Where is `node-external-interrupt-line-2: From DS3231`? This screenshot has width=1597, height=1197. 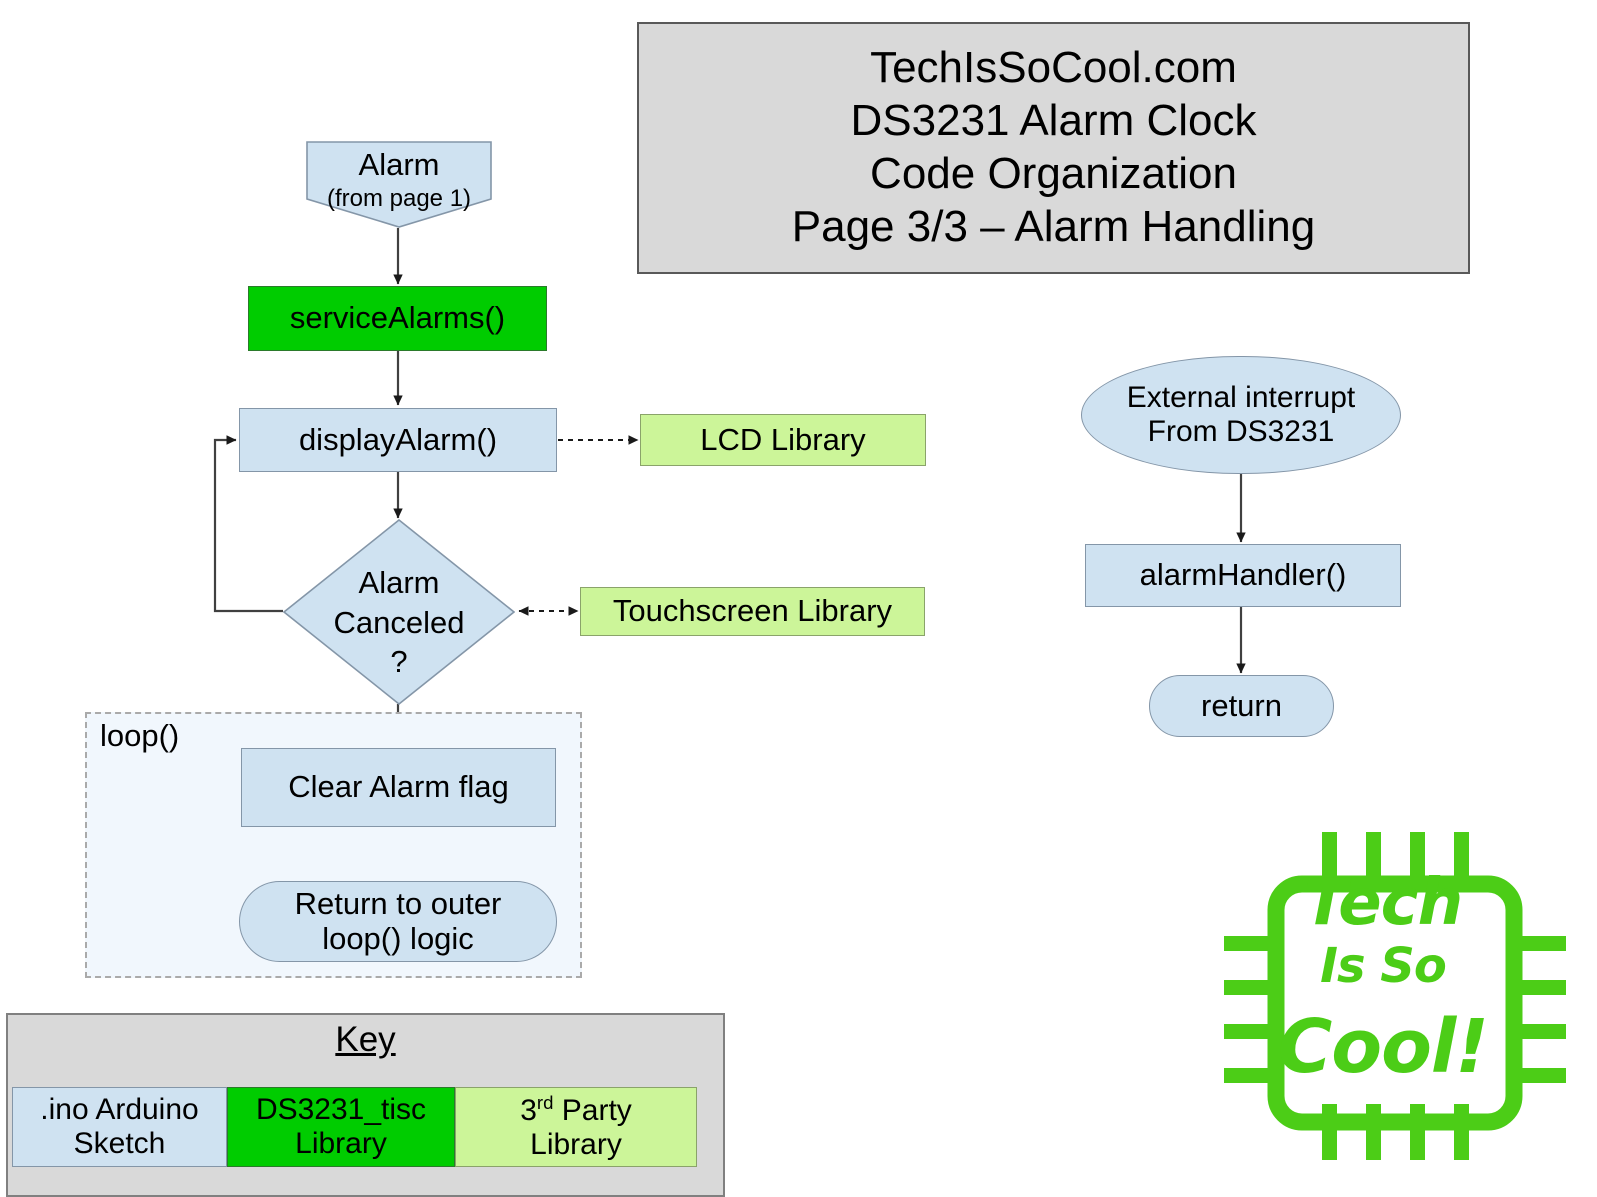 node-external-interrupt-line-2: From DS3231 is located at coordinates (1241, 431).